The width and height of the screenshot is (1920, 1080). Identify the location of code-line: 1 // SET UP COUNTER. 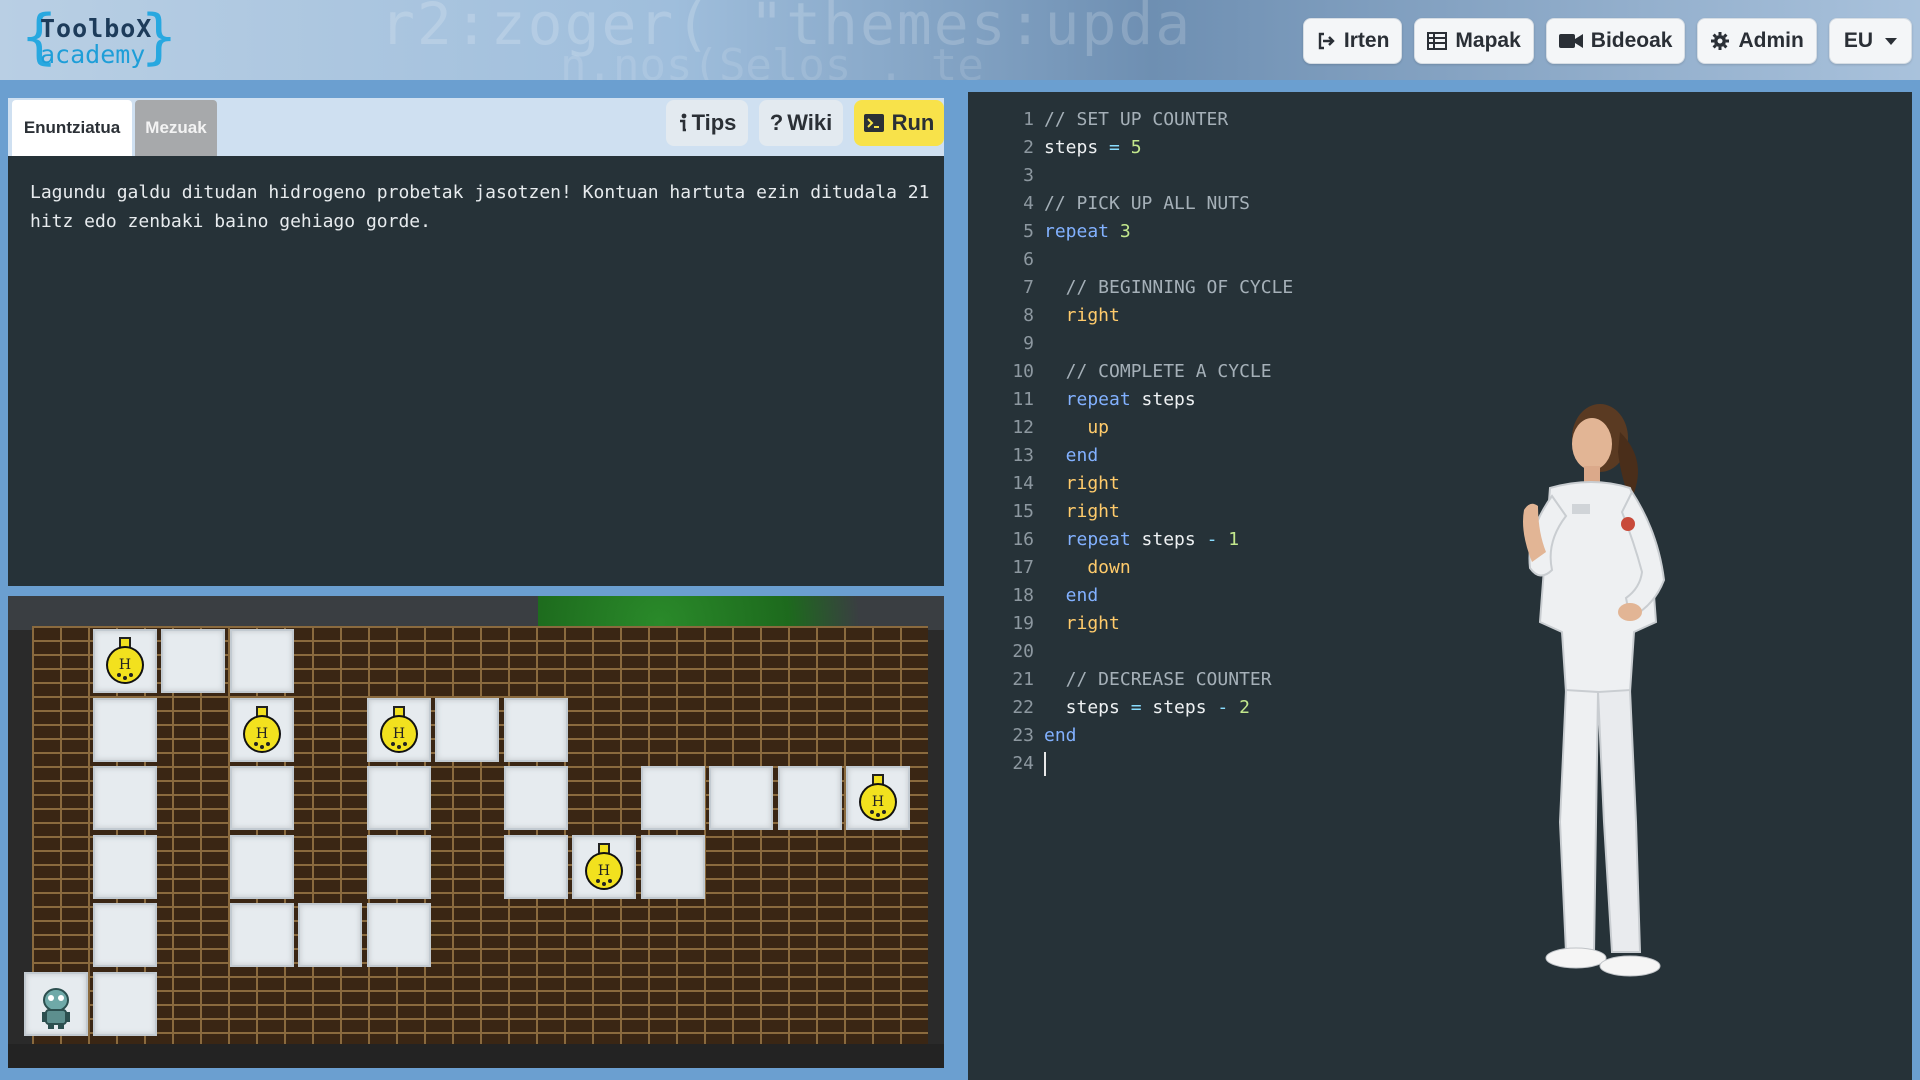
(1418, 120).